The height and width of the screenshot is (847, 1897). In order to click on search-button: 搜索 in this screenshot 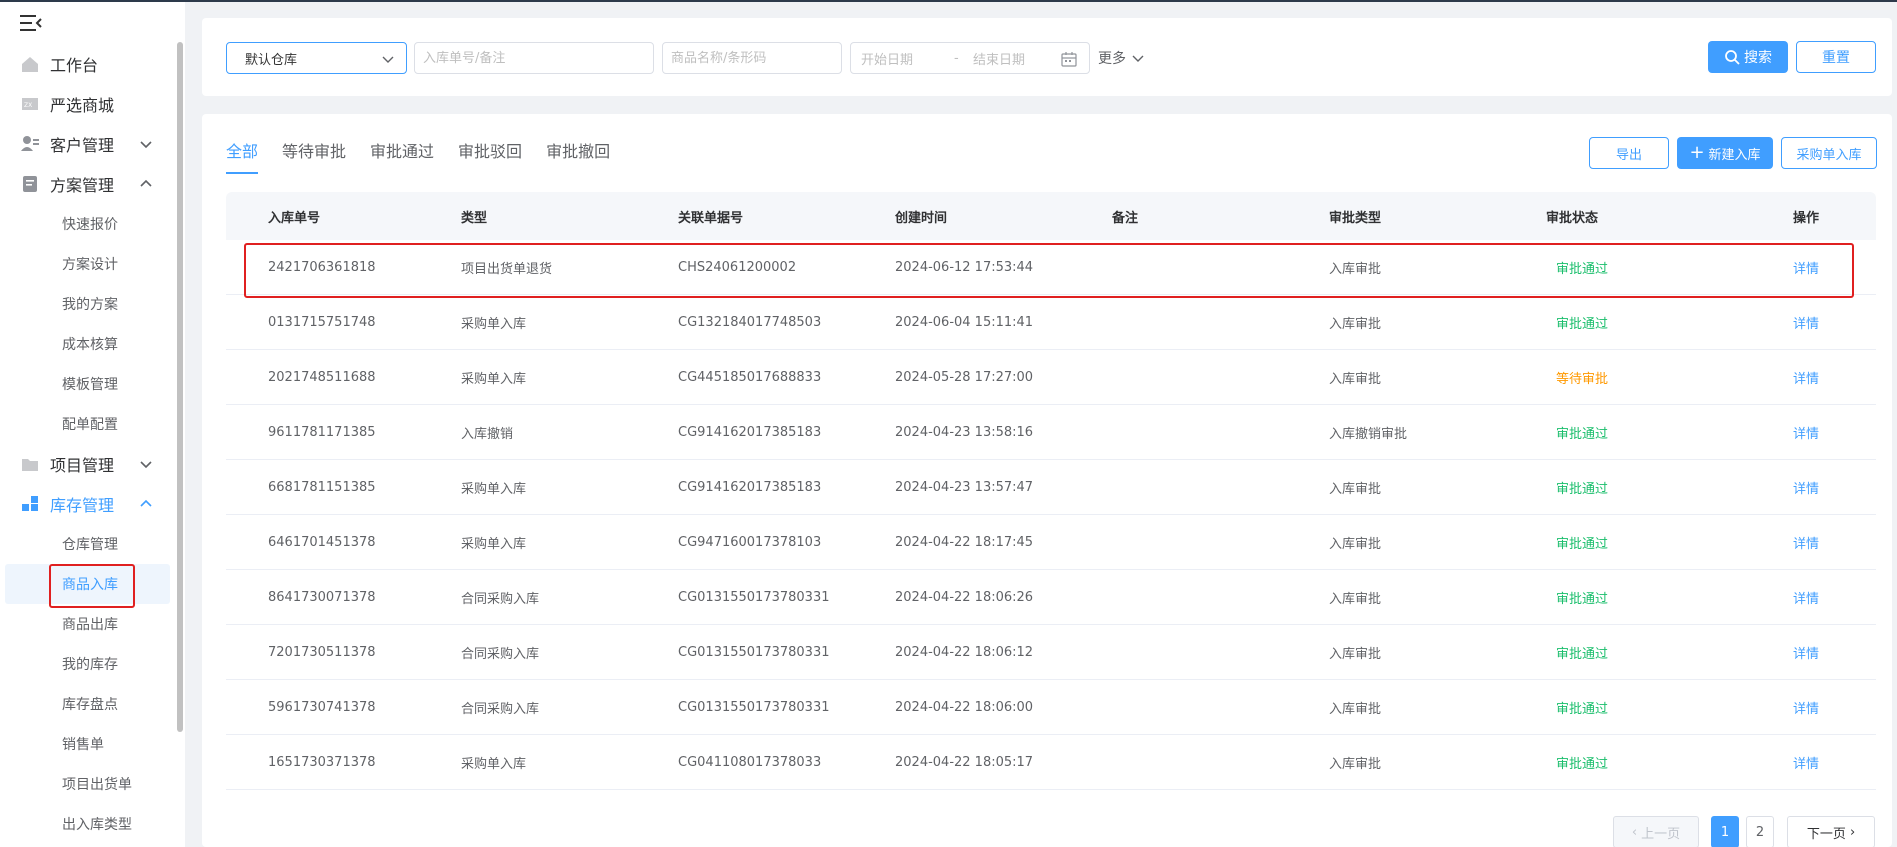, I will do `click(1748, 57)`.